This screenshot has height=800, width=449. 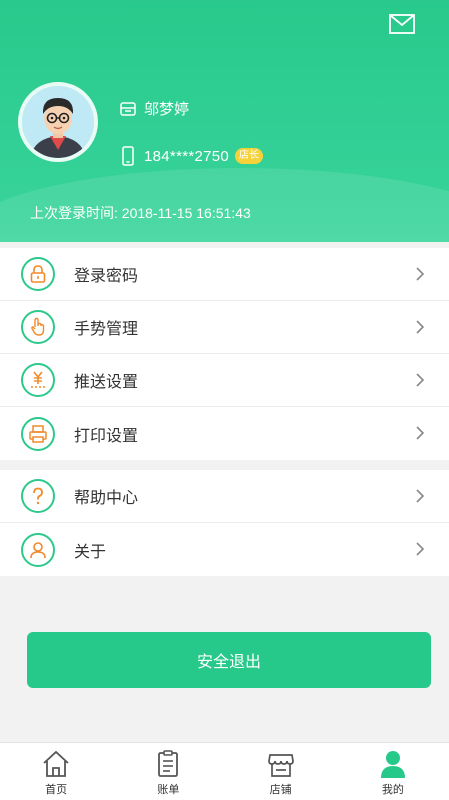 What do you see at coordinates (106, 276) in the screenshot?
I see `menu-label: 登录密码` at bounding box center [106, 276].